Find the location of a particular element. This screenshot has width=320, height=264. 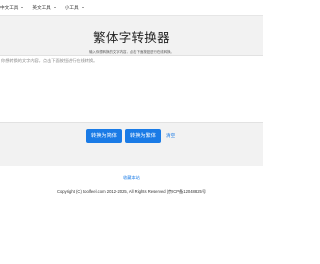

nav-item-chinese-tools: 中文工具 is located at coordinates (12, 7).